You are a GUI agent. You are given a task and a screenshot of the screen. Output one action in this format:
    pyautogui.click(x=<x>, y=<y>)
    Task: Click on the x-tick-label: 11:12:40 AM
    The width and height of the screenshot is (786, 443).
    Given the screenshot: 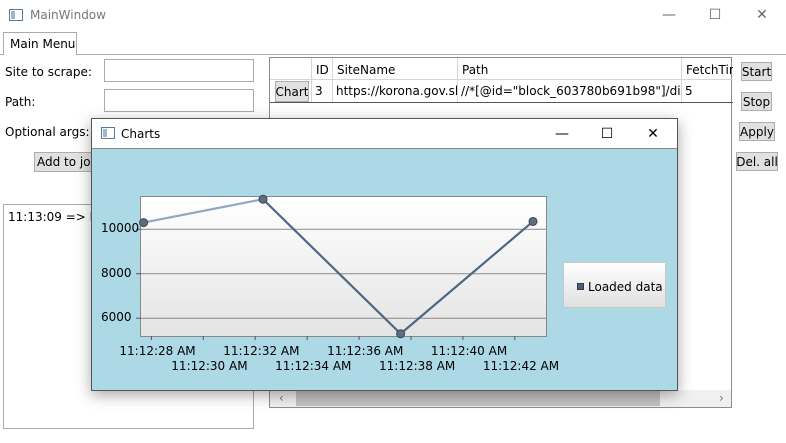 What is the action you would take?
    pyautogui.click(x=469, y=351)
    